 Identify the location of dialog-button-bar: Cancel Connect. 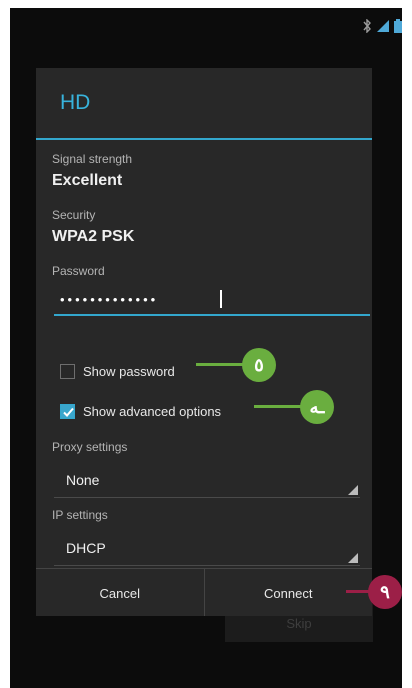
(204, 592).